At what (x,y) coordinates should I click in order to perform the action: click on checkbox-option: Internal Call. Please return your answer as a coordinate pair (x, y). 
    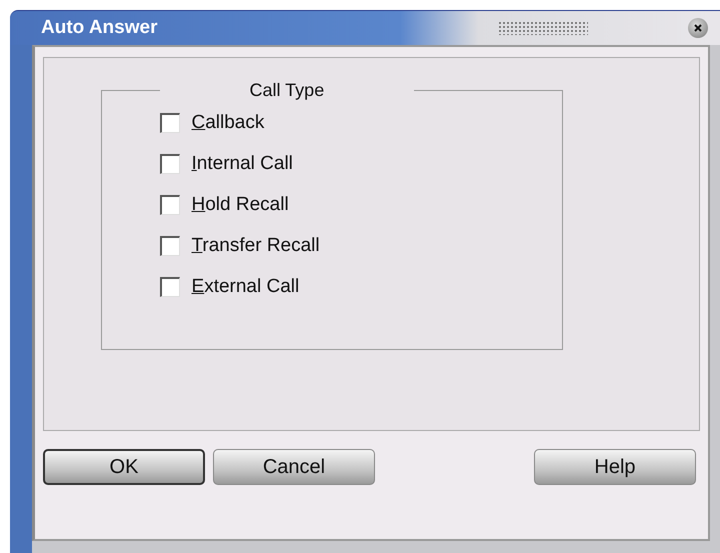
    Looking at the image, I should click on (361, 164).